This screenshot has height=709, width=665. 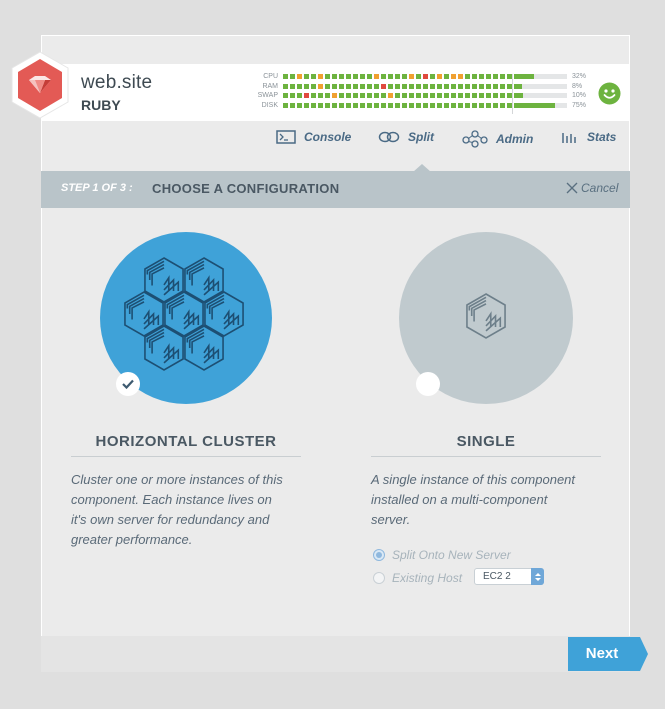 What do you see at coordinates (459, 499) in the screenshot?
I see `desc-line: installed on a multi-component` at bounding box center [459, 499].